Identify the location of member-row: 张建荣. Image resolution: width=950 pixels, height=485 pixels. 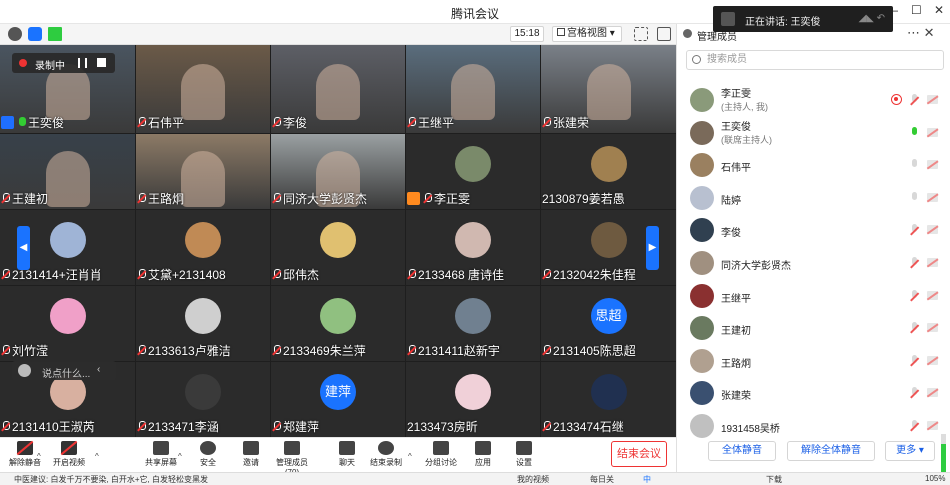
(812, 393).